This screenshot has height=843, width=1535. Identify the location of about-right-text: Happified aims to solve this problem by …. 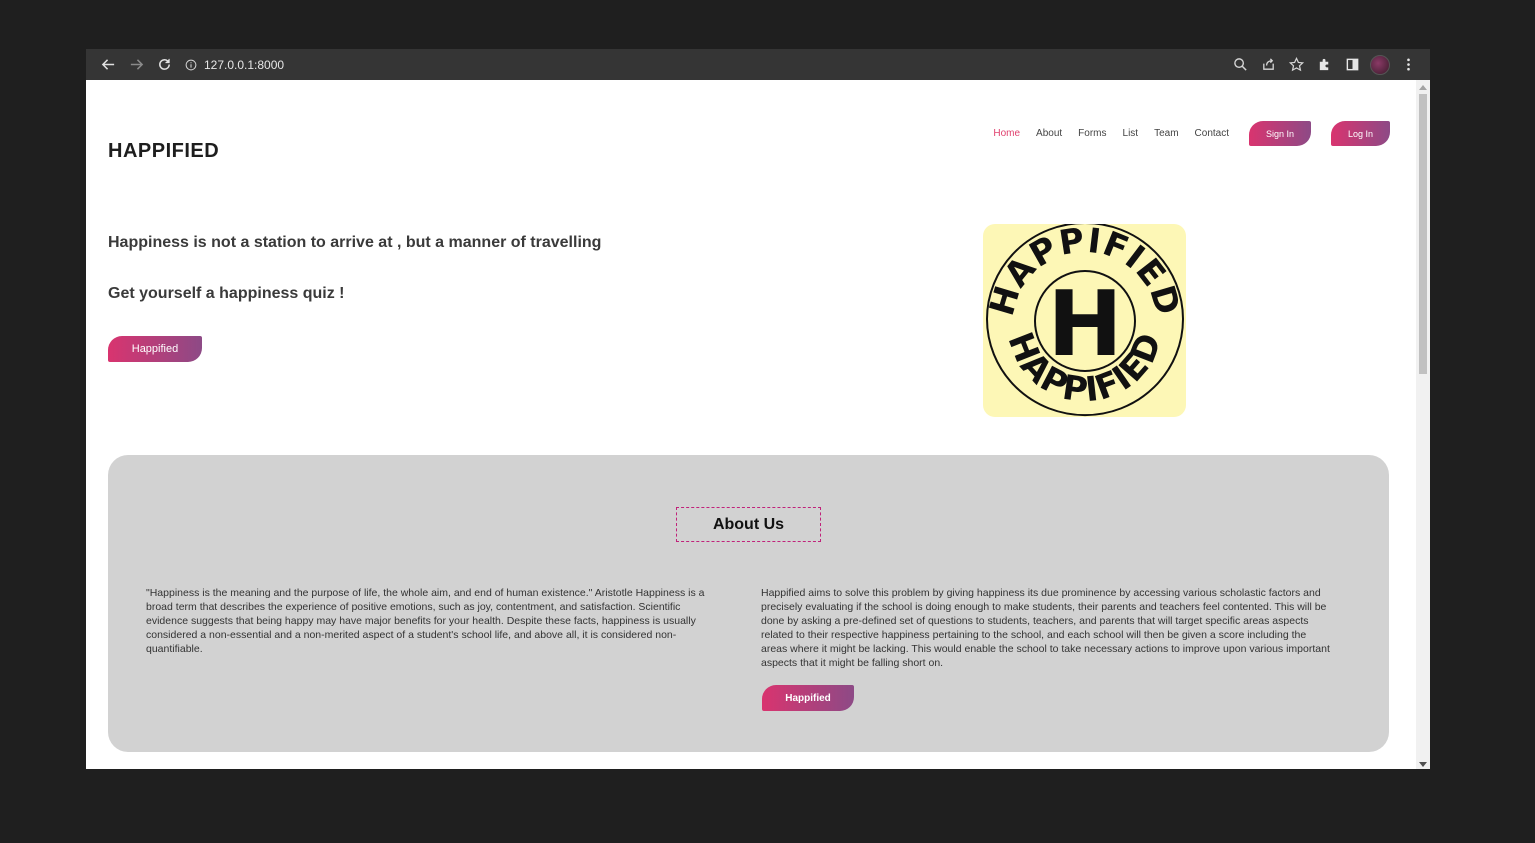
(1045, 628).